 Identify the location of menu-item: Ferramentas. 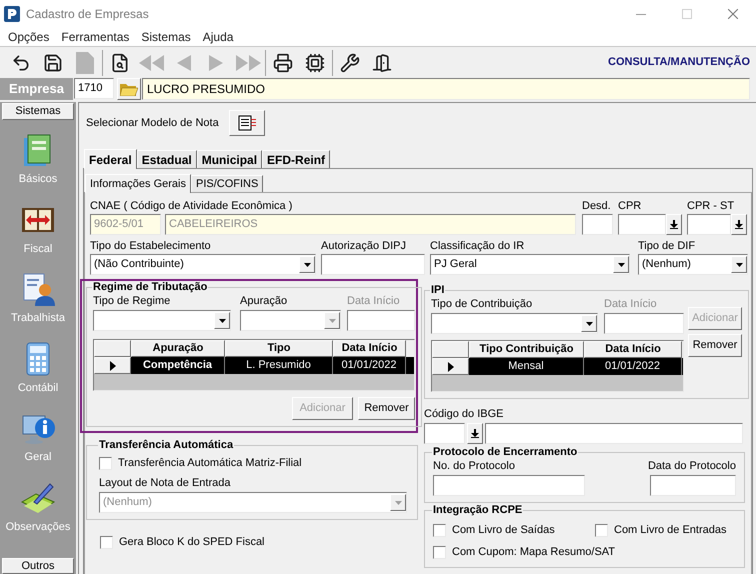
(95, 37).